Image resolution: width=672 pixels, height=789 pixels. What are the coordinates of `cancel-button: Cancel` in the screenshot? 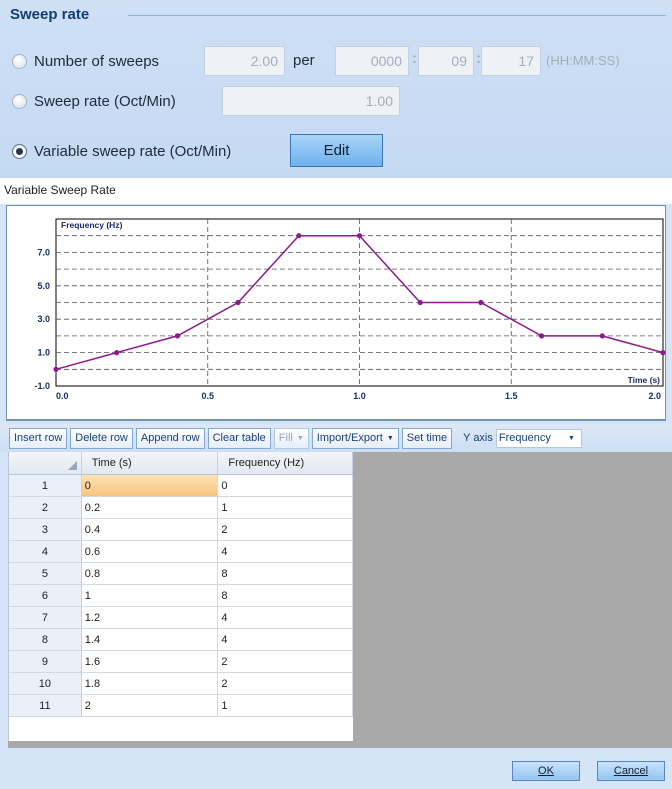 It's located at (631, 771).